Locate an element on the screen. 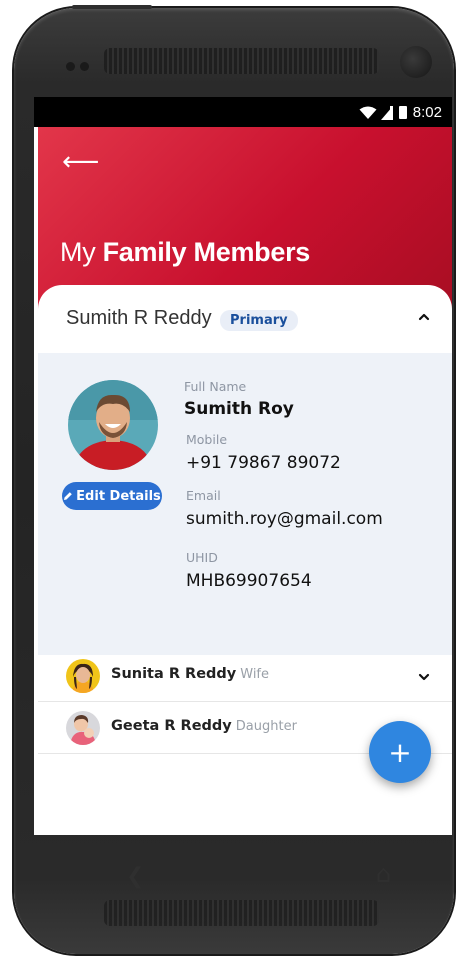  list-item: Sunita R Reddy Wife is located at coordinates (245, 676).